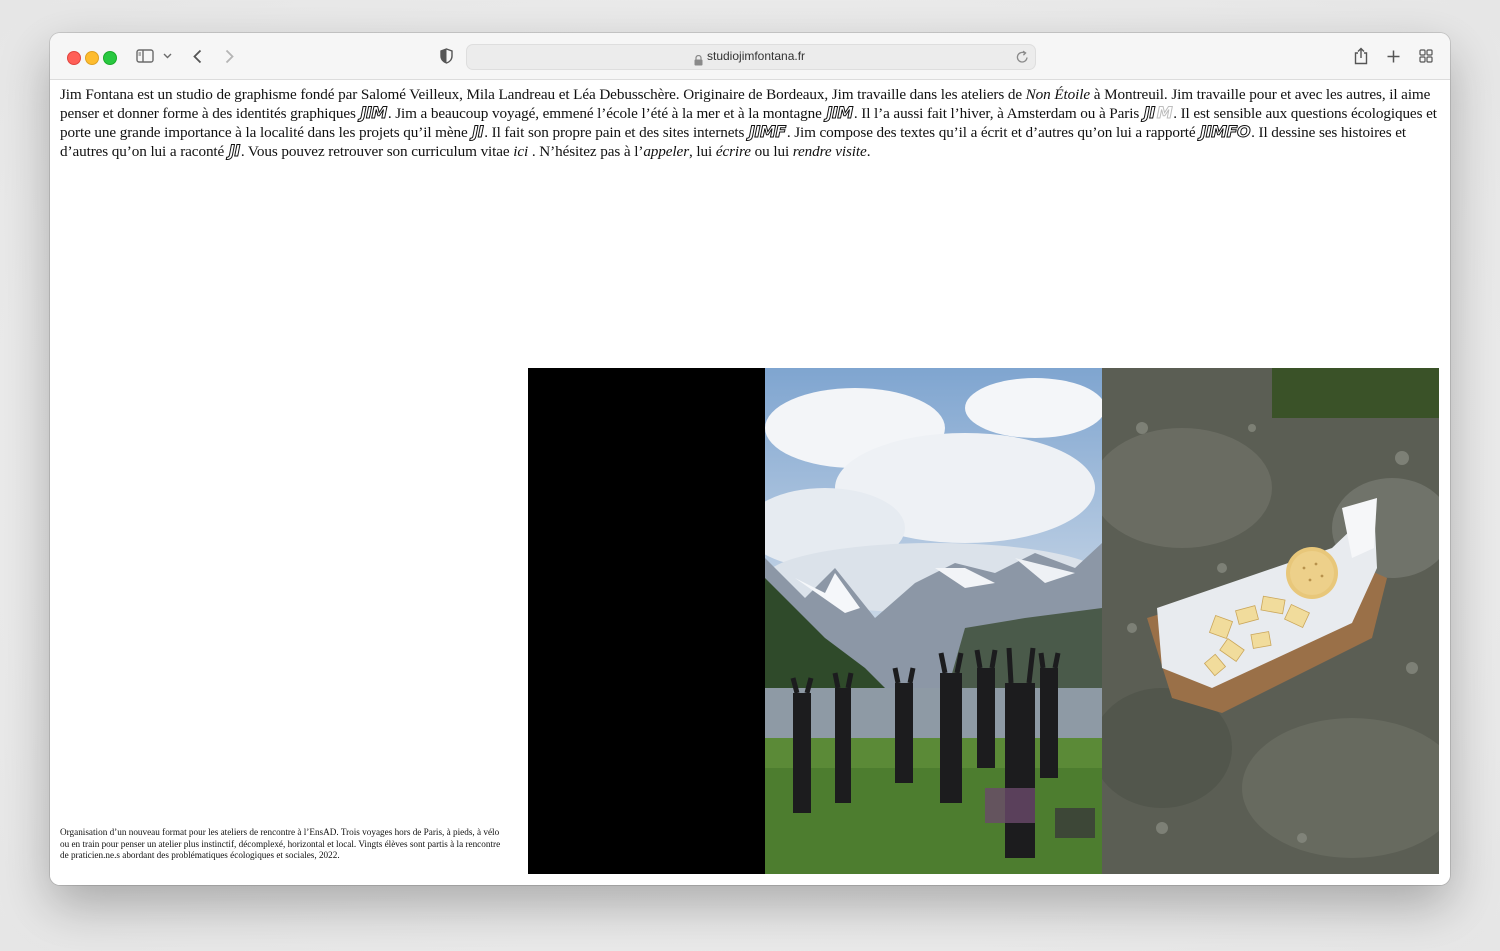 This screenshot has height=951, width=1500. What do you see at coordinates (197, 56) in the screenshot?
I see `back-arrow-icon` at bounding box center [197, 56].